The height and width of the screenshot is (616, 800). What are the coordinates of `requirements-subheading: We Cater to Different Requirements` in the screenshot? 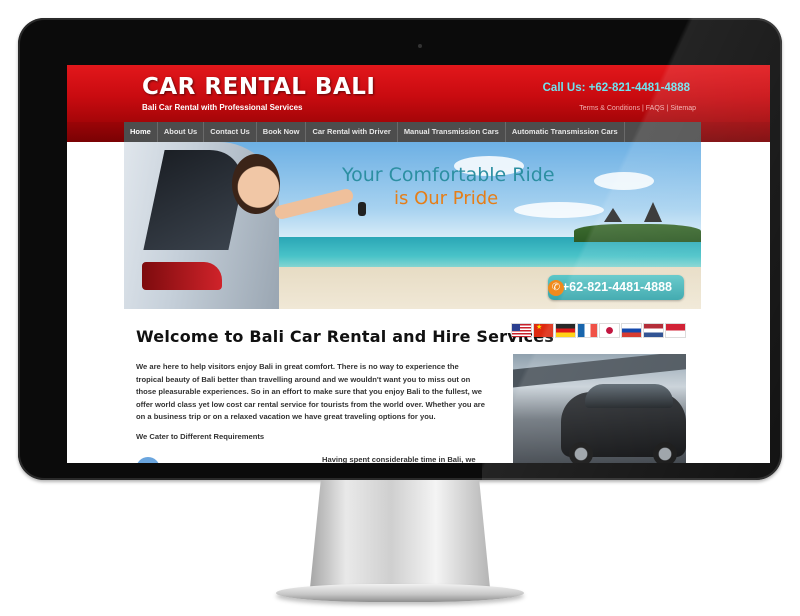 It's located at (200, 436).